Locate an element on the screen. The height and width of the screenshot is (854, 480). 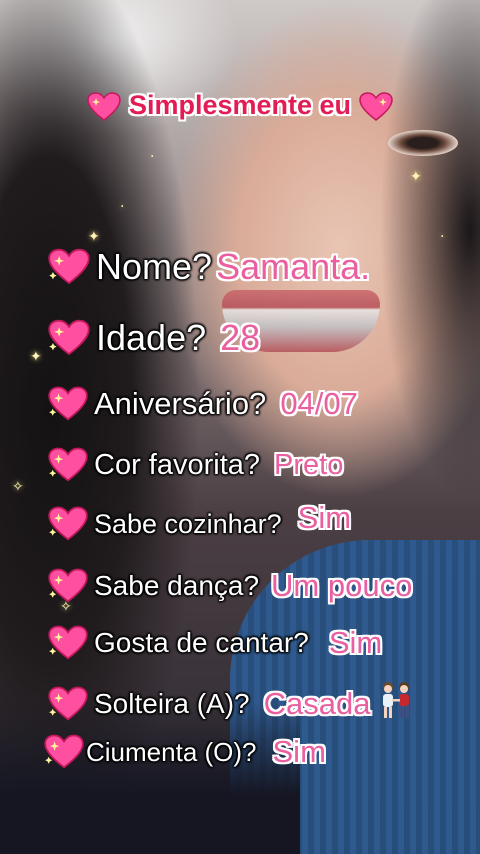
answer-value: 04/07 is located at coordinates (319, 403).